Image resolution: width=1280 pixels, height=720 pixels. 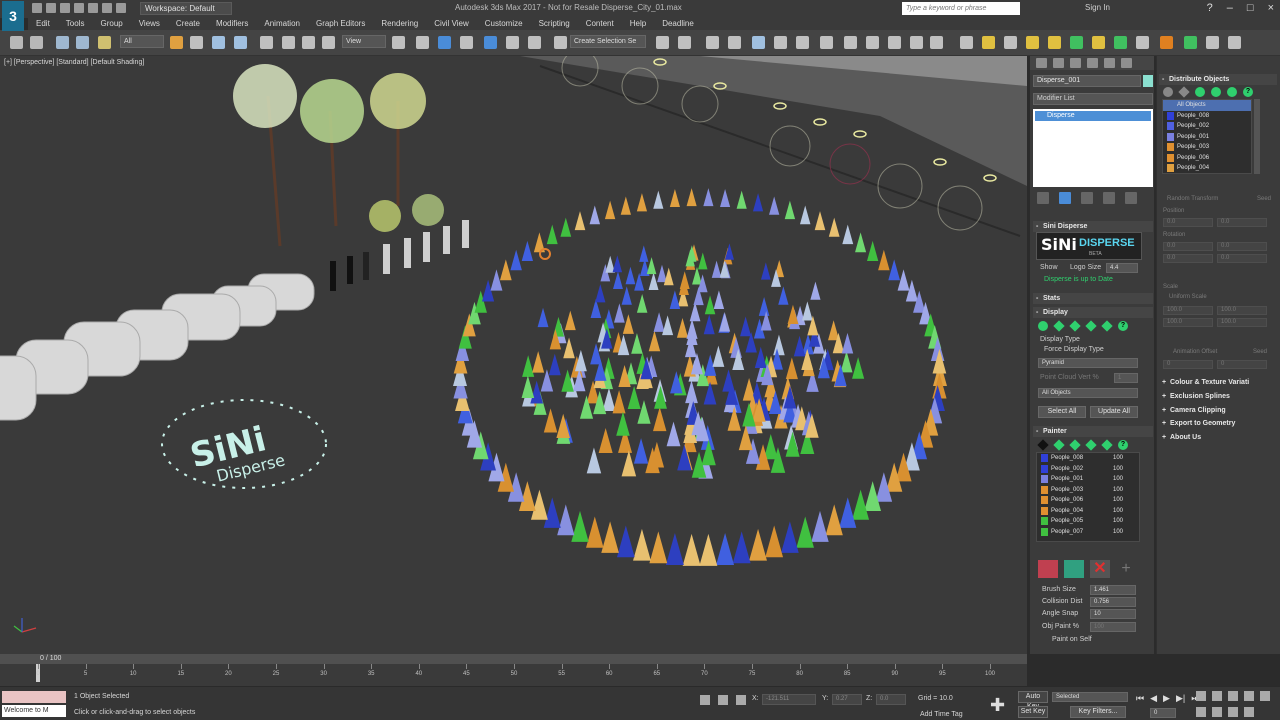 What do you see at coordinates (1074, 349) in the screenshot?
I see `force-display-type-checkbox: Force Display Type` at bounding box center [1074, 349].